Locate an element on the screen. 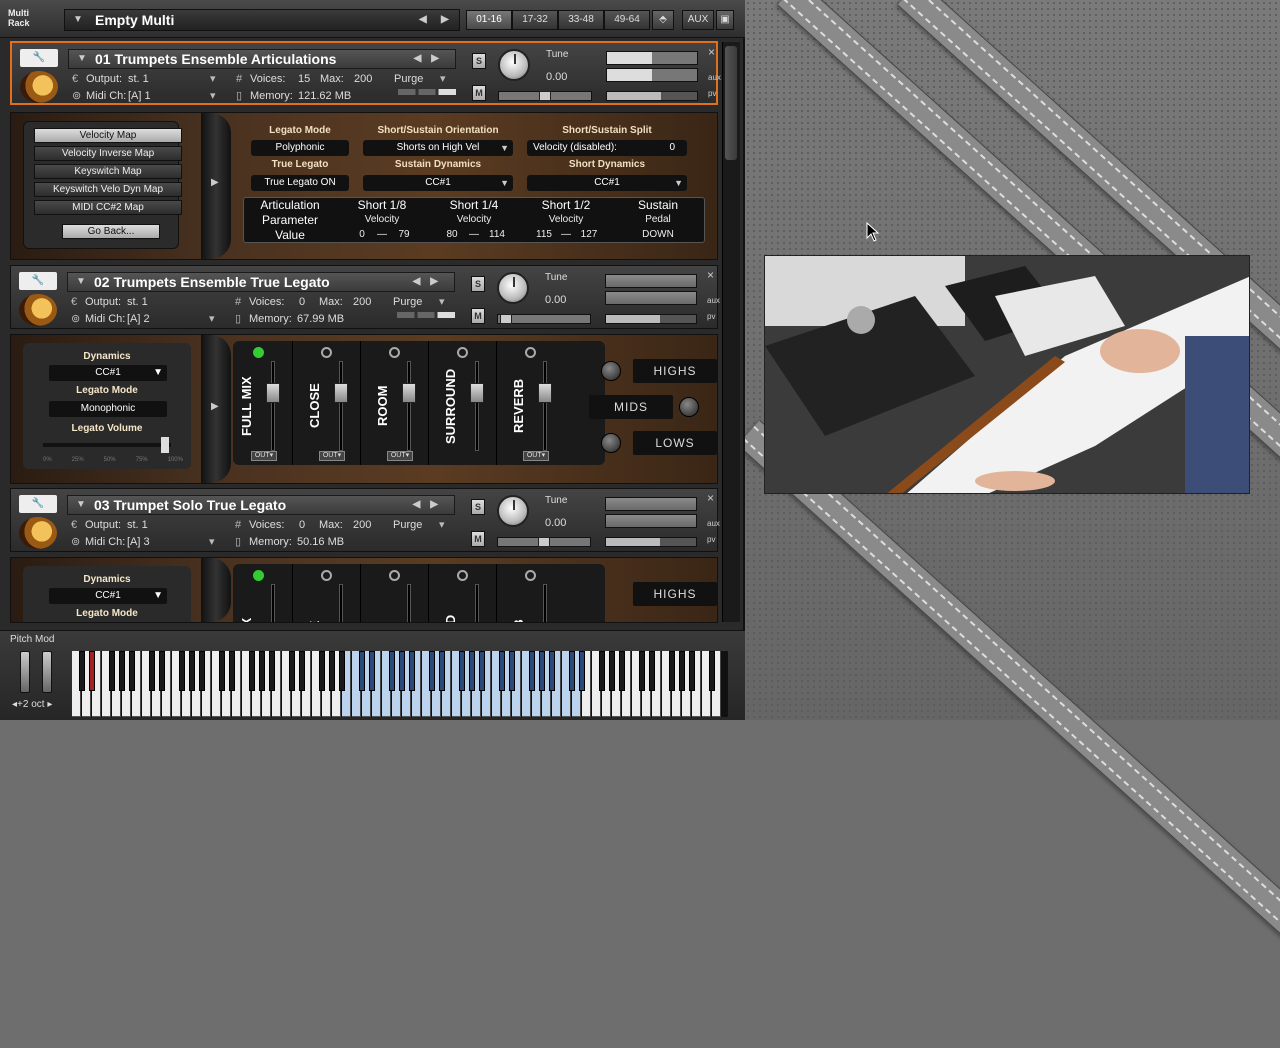 Image resolution: width=1280 pixels, height=1048 pixels. pitch-wheel is located at coordinates (25, 672).